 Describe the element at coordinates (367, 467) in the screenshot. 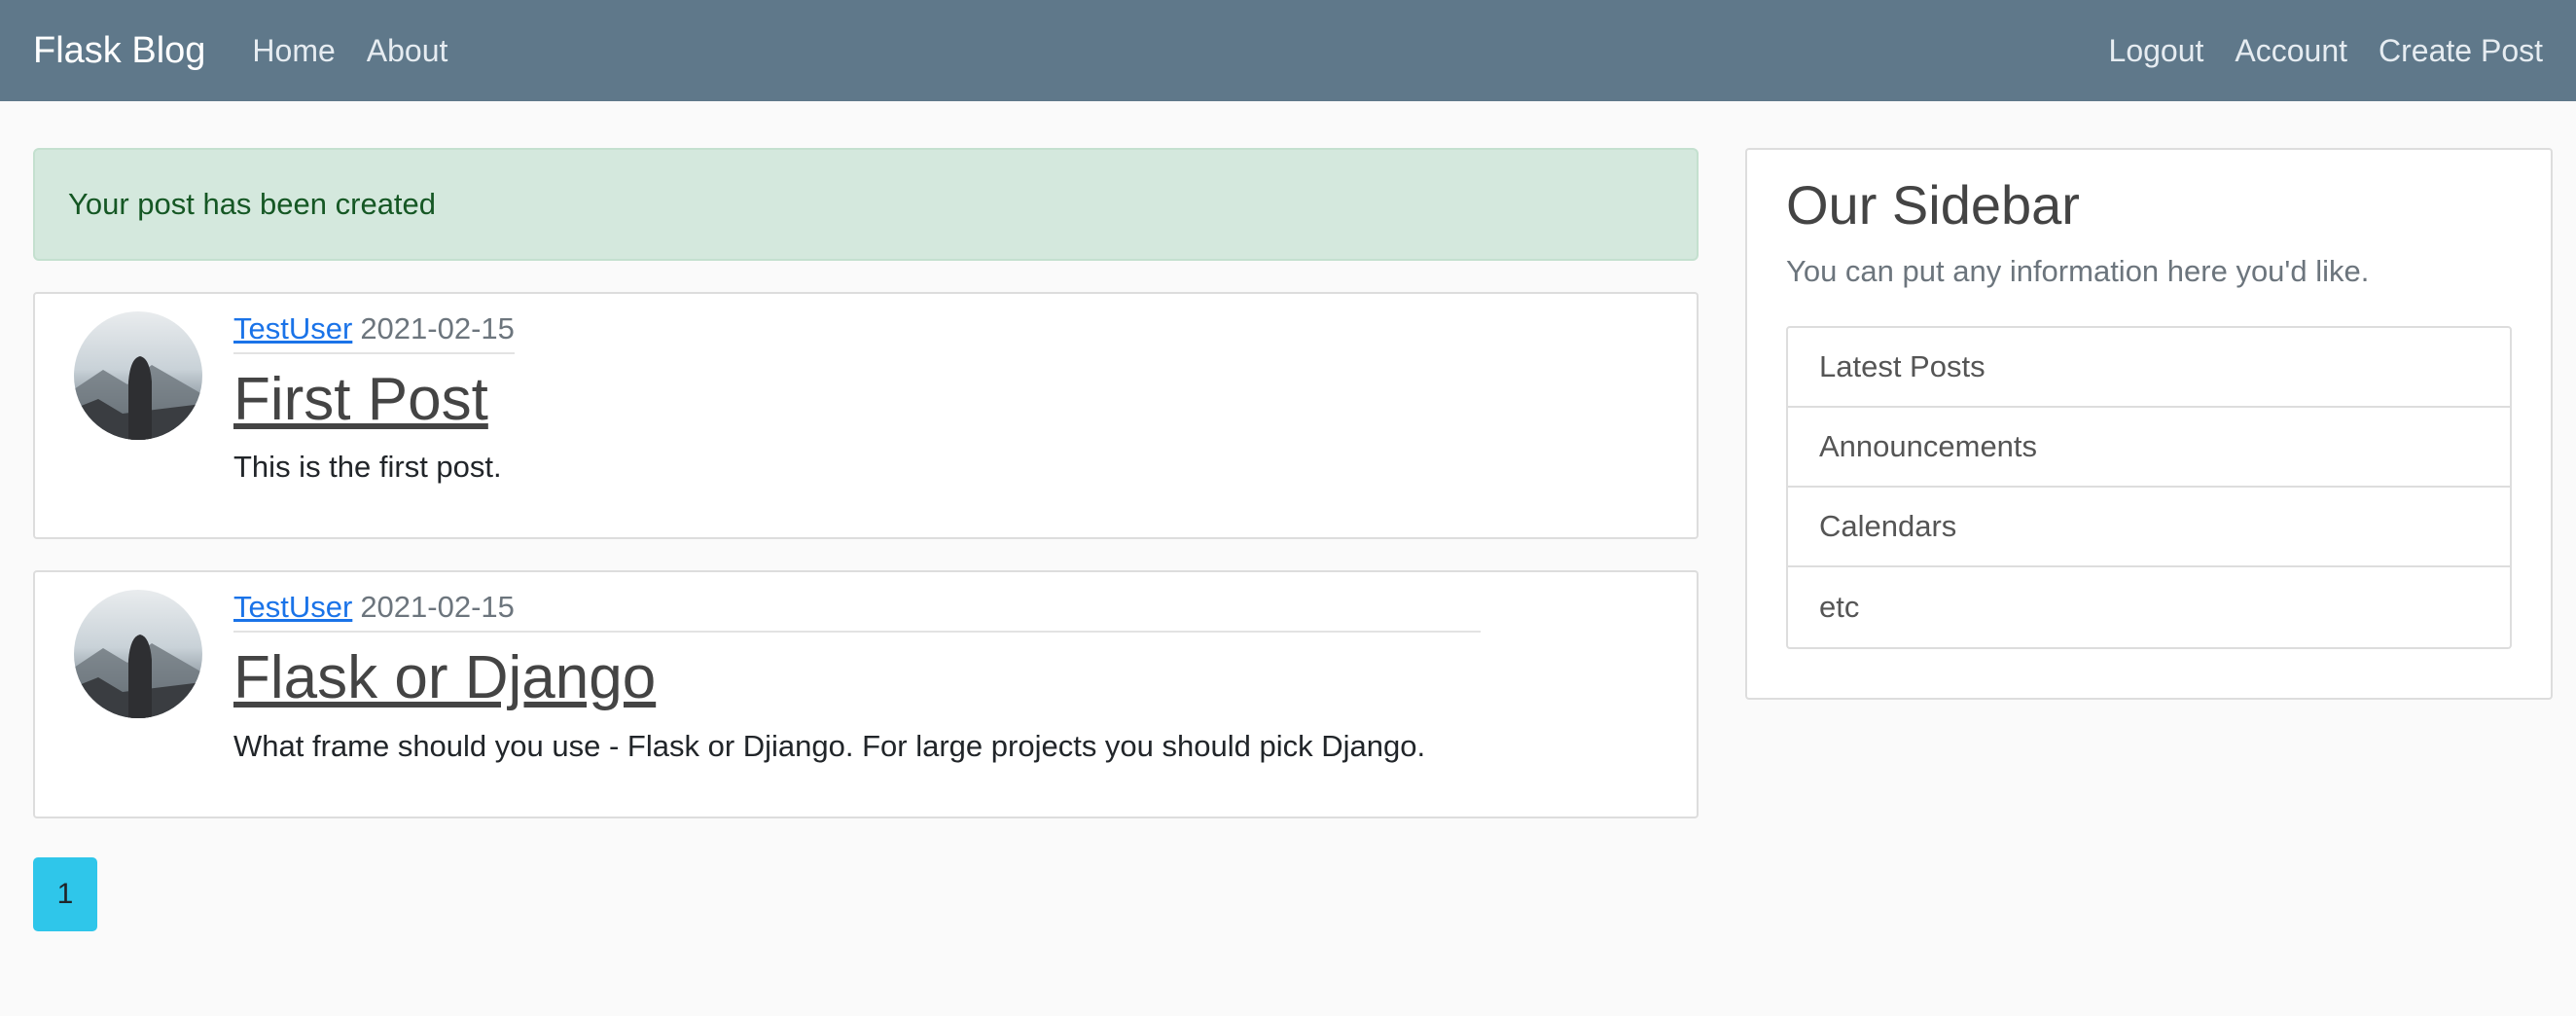

I see `post-content: This is the first post.` at that location.